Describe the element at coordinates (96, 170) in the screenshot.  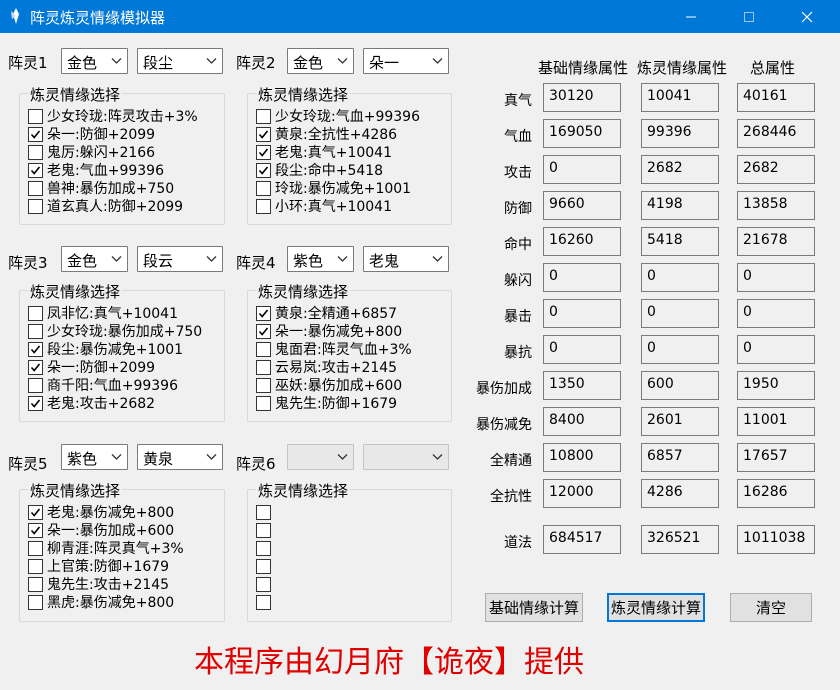
I see `spirit-1-bond-option: 老鬼:气血+99396` at that location.